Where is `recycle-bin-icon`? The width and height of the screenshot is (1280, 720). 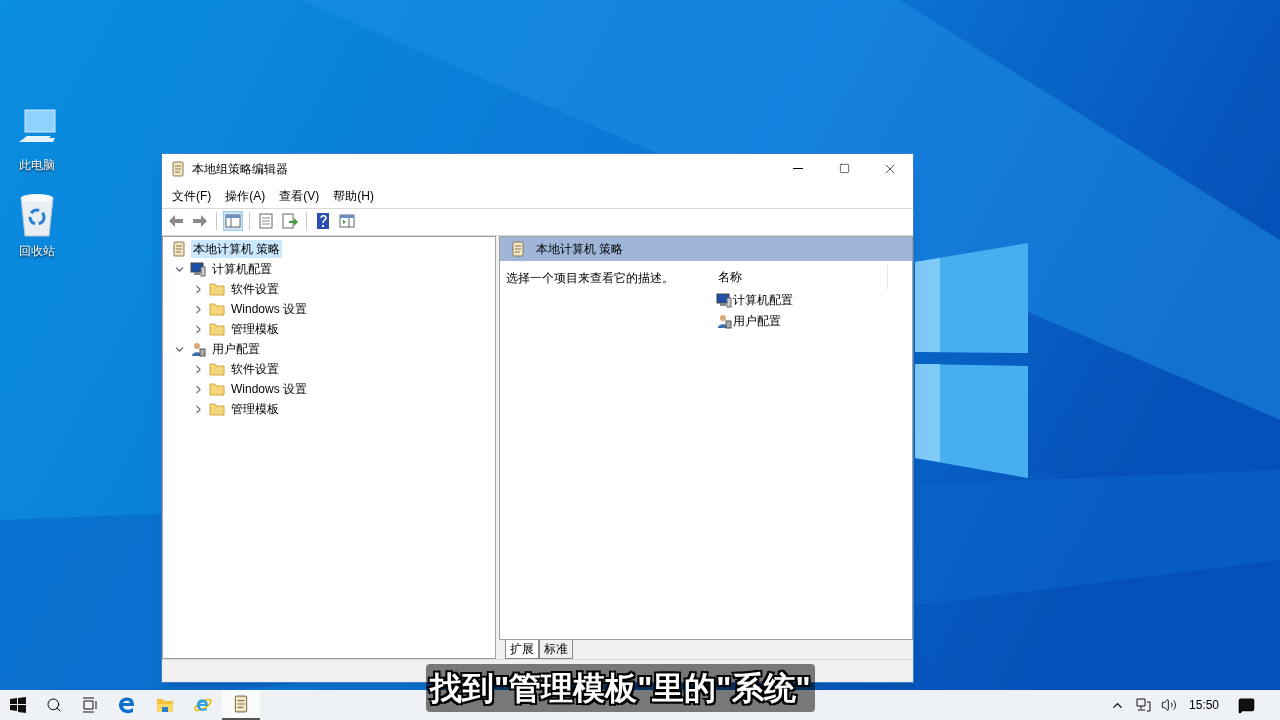 recycle-bin-icon is located at coordinates (37, 215).